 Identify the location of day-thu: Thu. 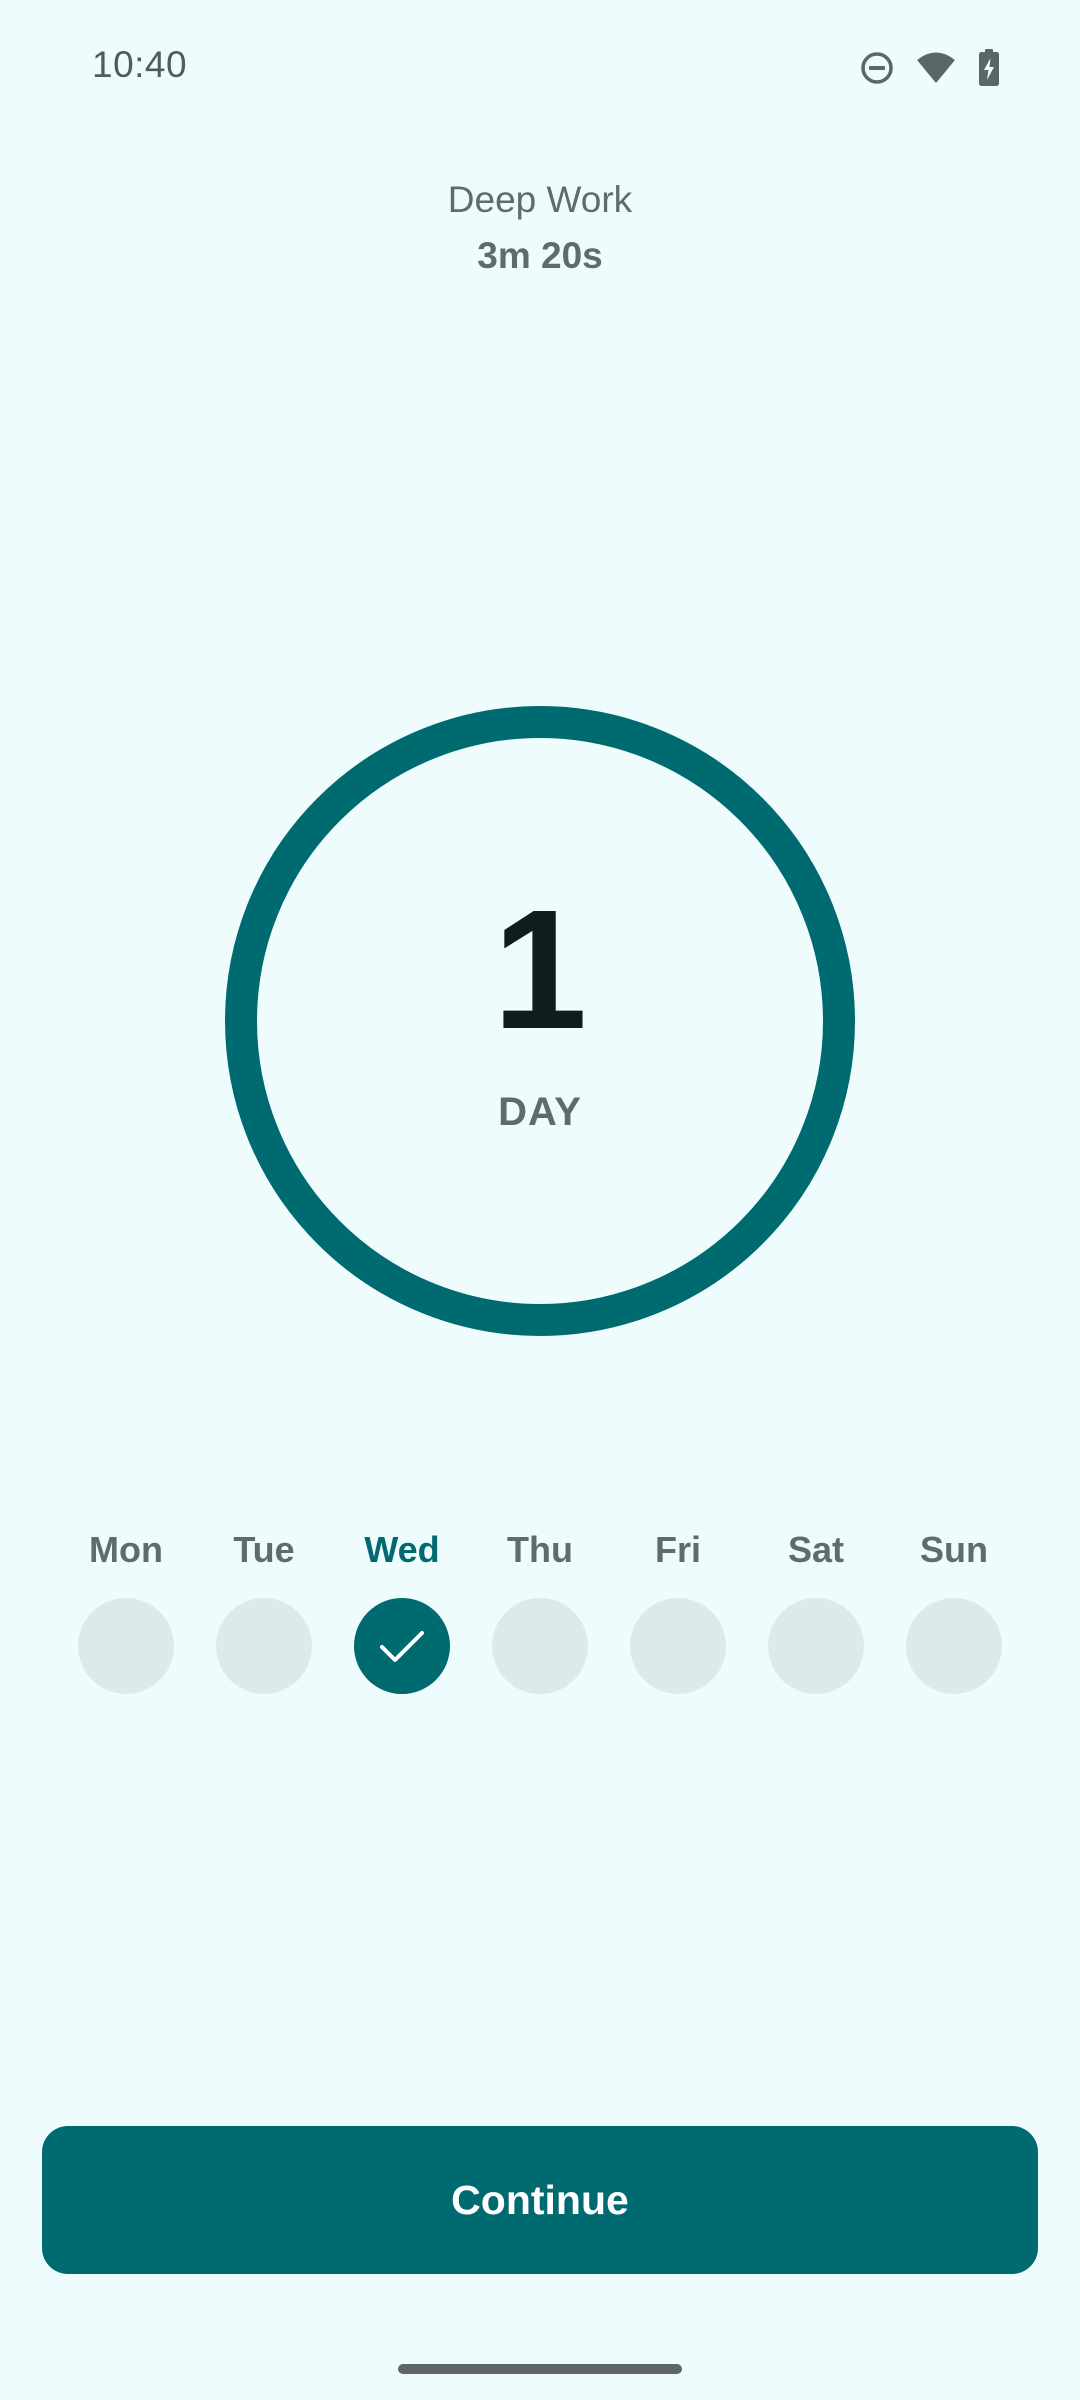
(540, 1610).